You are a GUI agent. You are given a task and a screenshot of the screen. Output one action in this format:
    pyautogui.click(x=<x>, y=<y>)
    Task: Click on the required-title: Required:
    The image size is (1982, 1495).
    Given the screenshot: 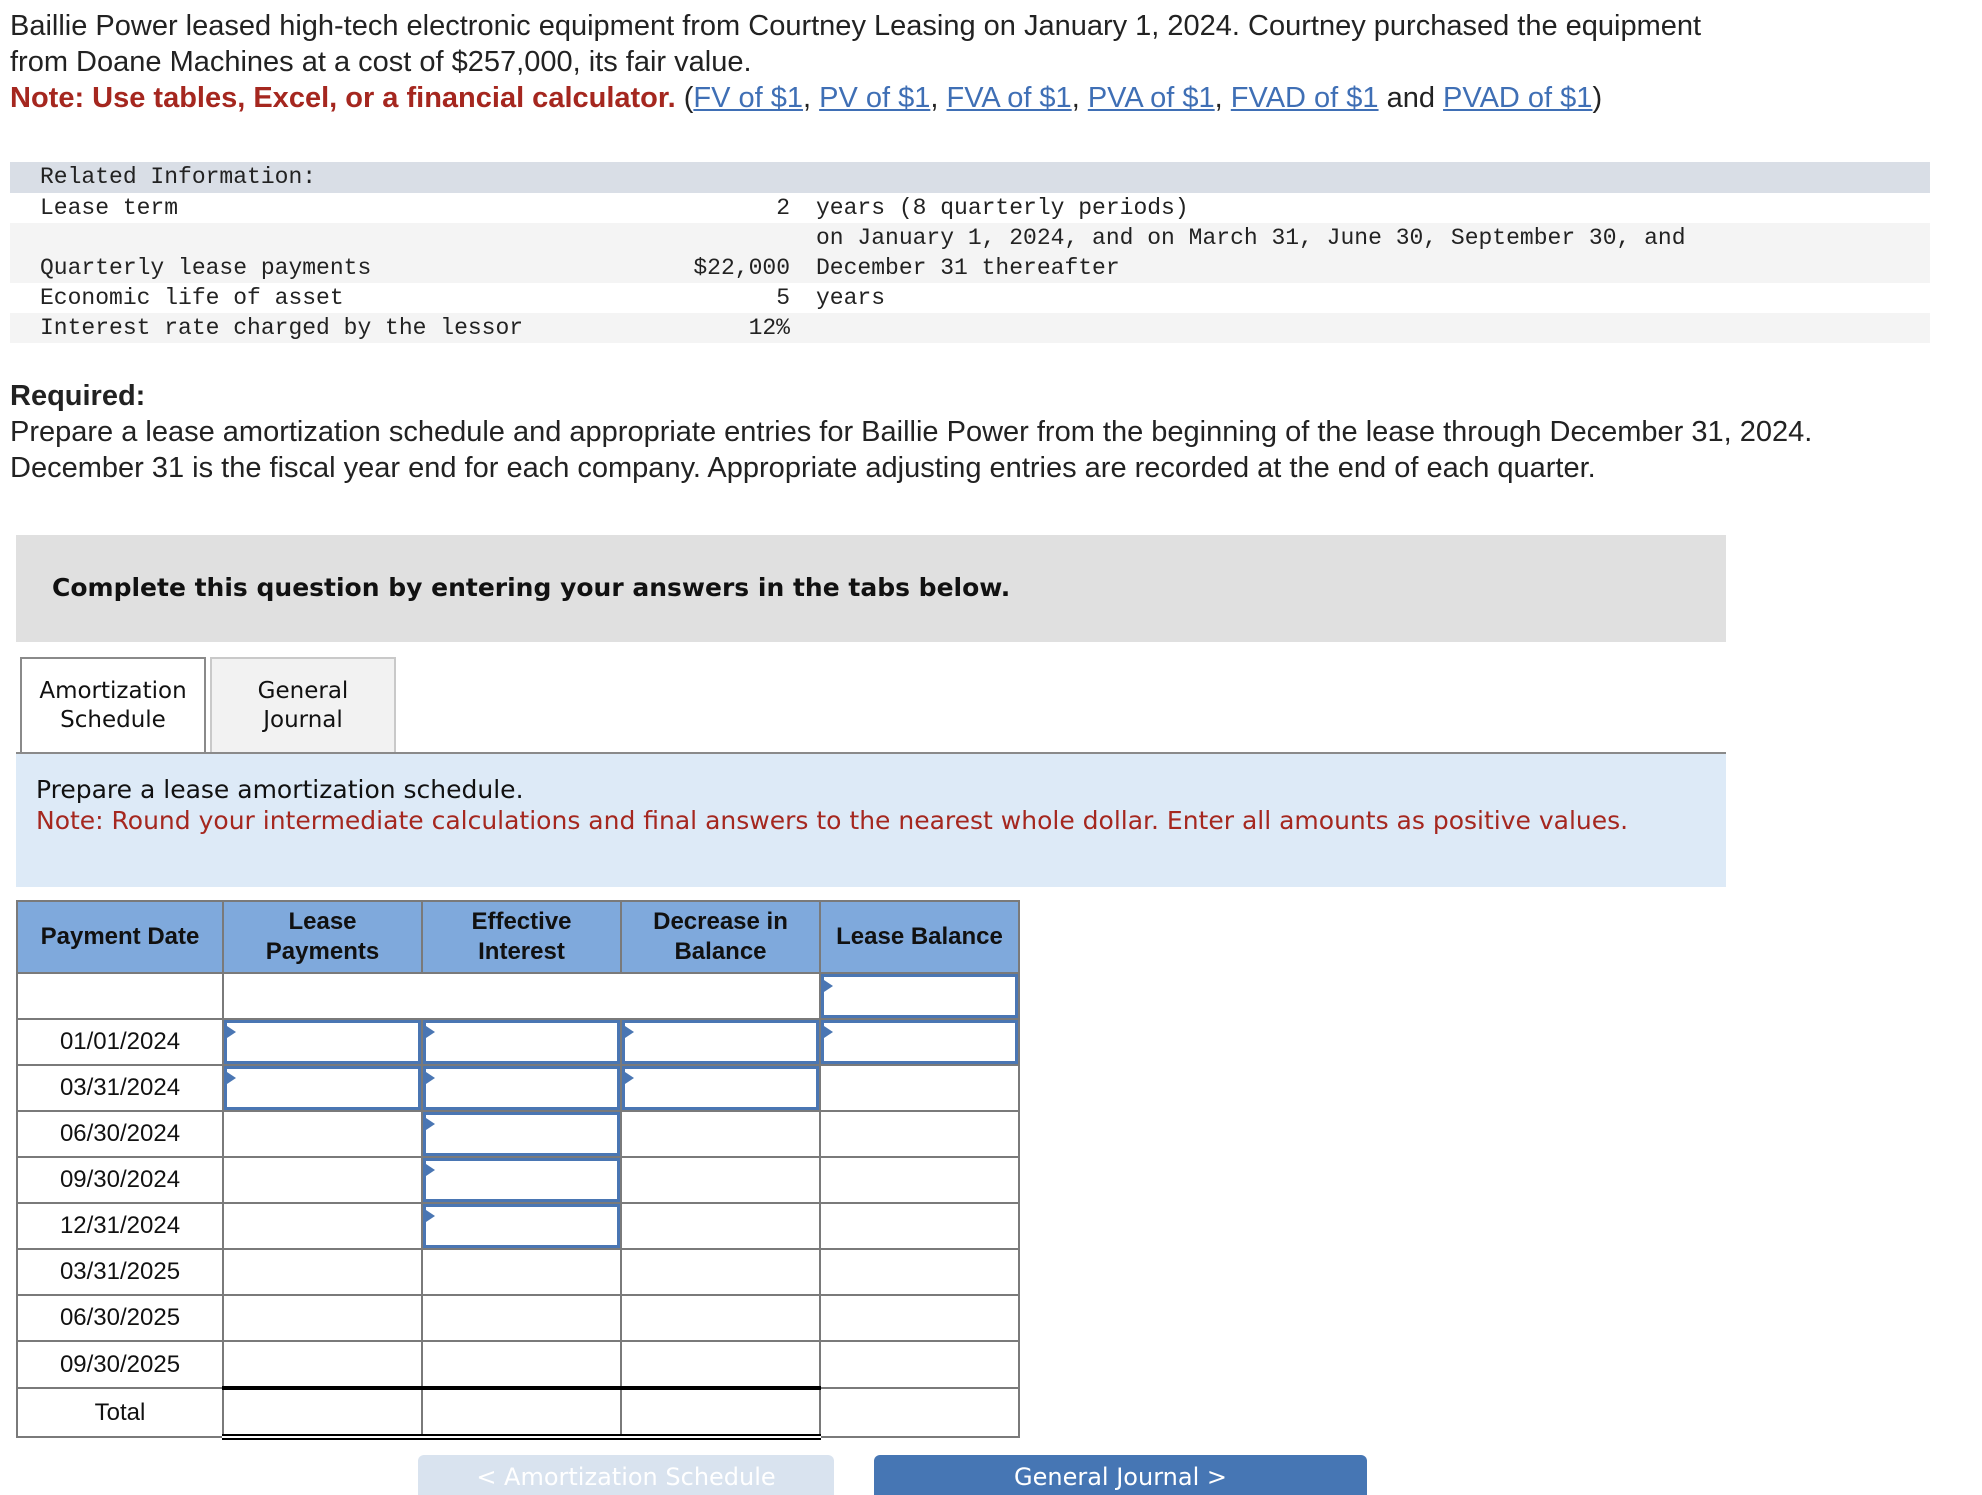 What is the action you would take?
    pyautogui.click(x=78, y=396)
    